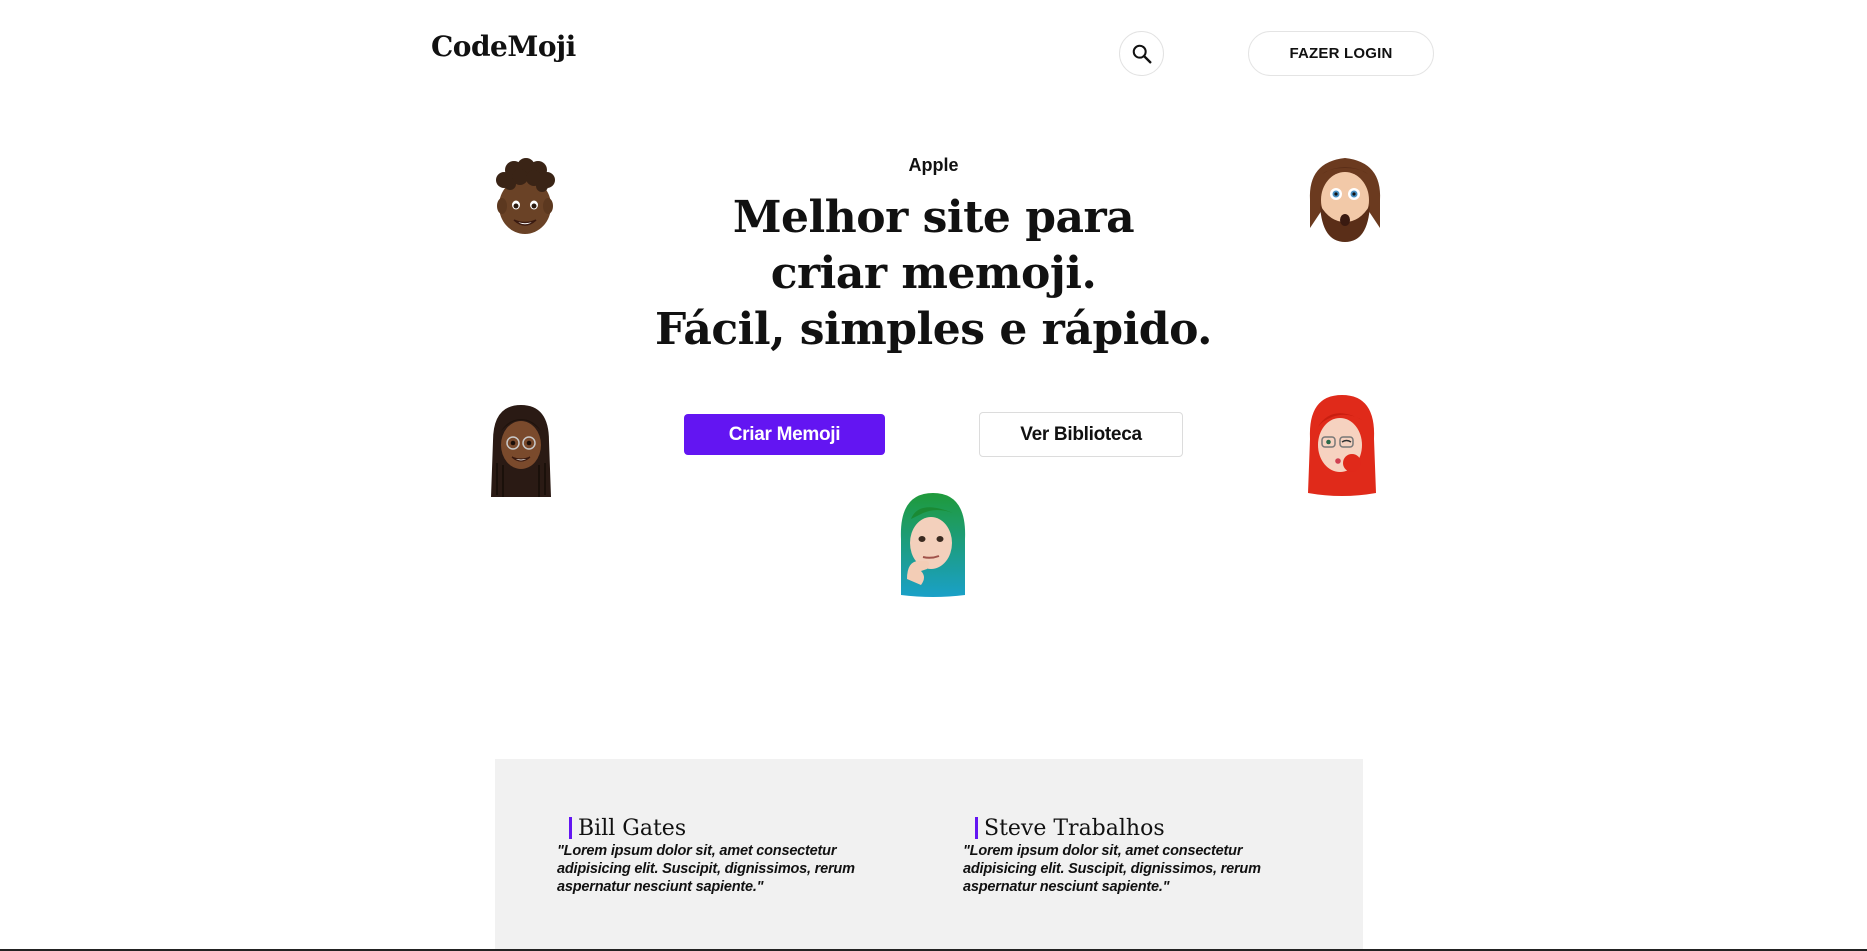 Image resolution: width=1867 pixels, height=951 pixels. What do you see at coordinates (933, 217) in the screenshot?
I see `headline-line: Melhor site para` at bounding box center [933, 217].